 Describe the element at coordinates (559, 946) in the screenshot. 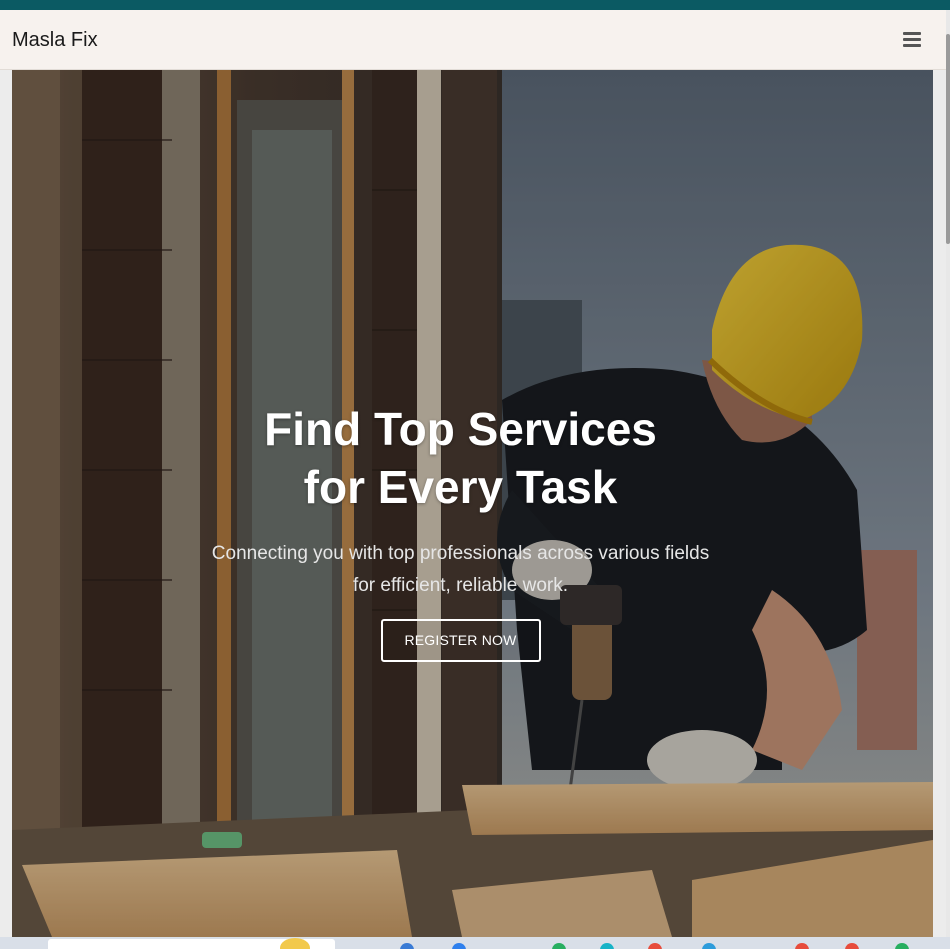

I see `edge-icon` at that location.